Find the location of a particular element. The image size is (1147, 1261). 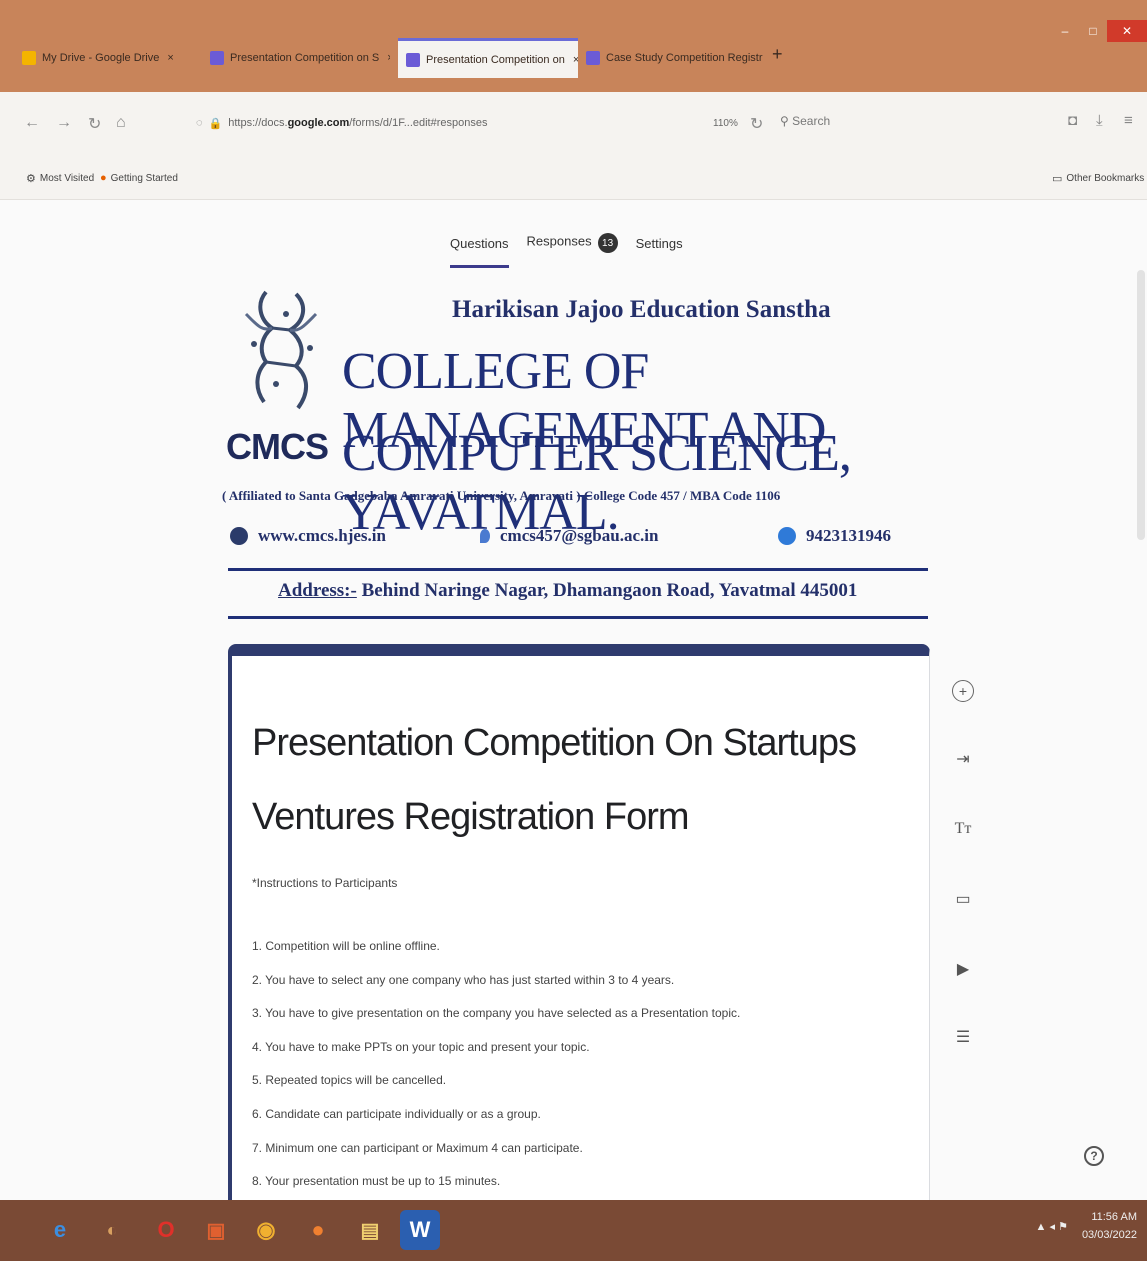

bookmark-getting-started: ● Getting Started is located at coordinates (139, 178).